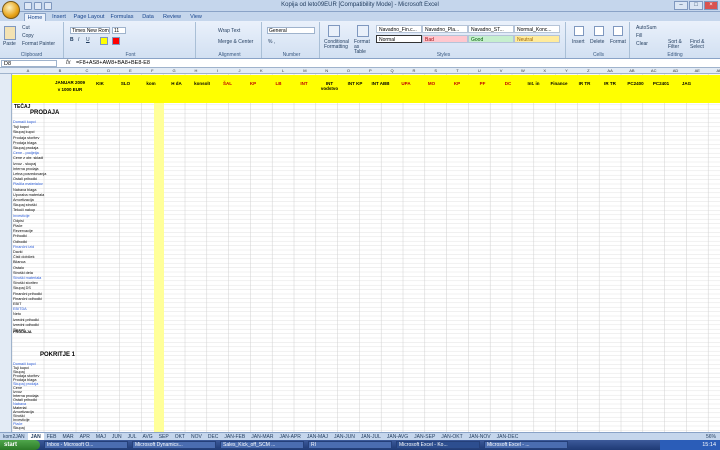 This screenshot has width=720, height=450. I want to click on autosum-button: AutoSum, so click(646, 28).